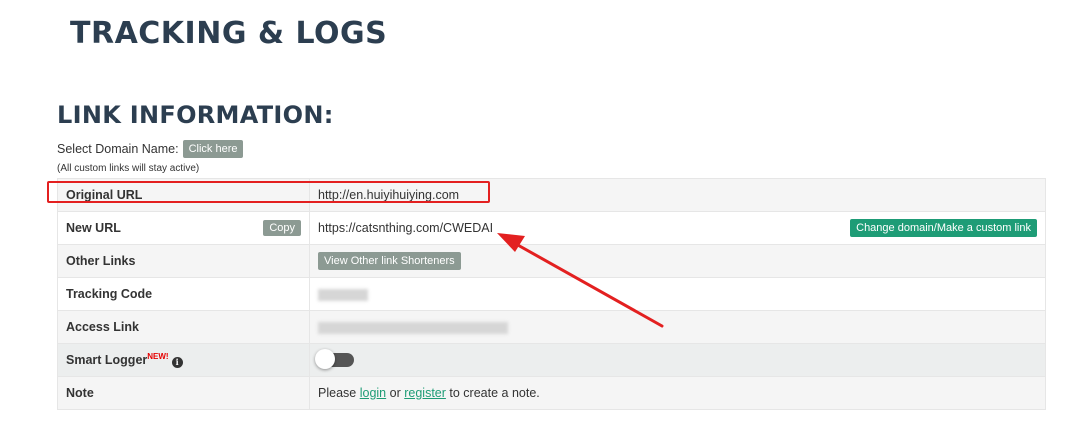 Image resolution: width=1080 pixels, height=432 pixels. What do you see at coordinates (943, 228) in the screenshot?
I see `change-domain-button: Change domain/Make a custom link` at bounding box center [943, 228].